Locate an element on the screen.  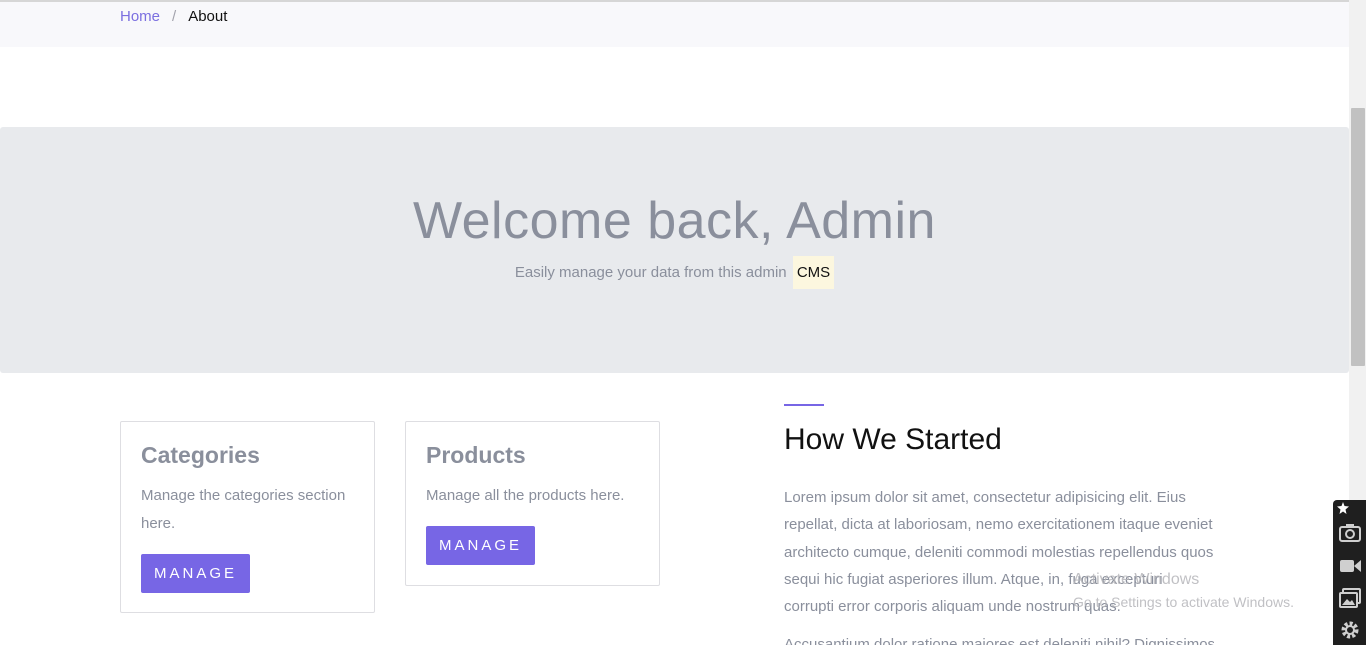
hero-subtitle-text: Easily manage your data from this admin is located at coordinates (650, 272).